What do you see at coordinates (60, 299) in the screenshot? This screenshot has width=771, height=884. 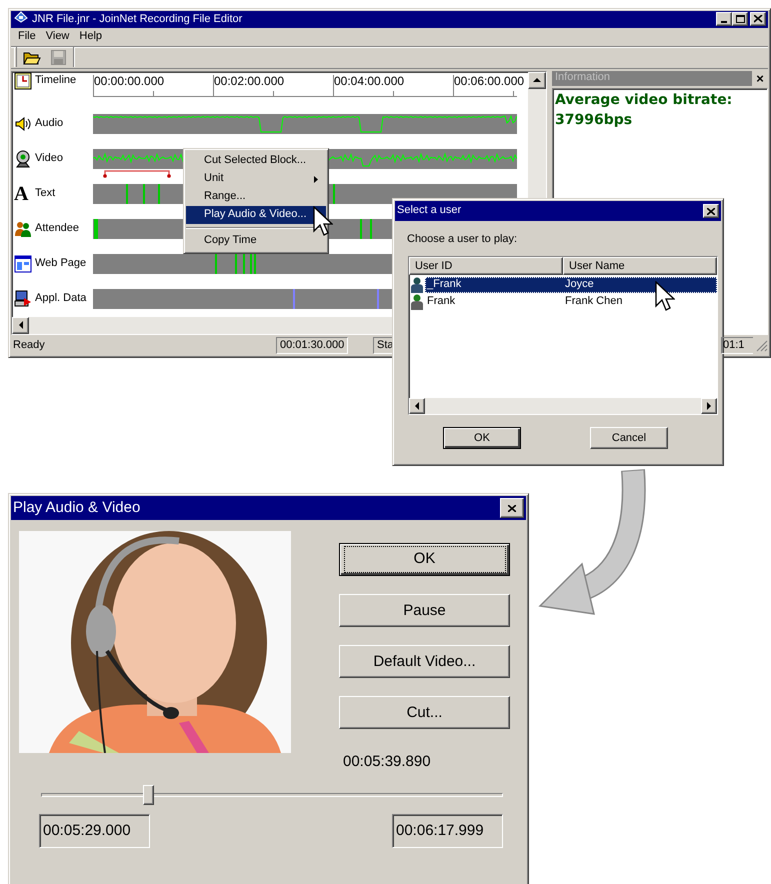 I see `track-label: Appl. Data` at bounding box center [60, 299].